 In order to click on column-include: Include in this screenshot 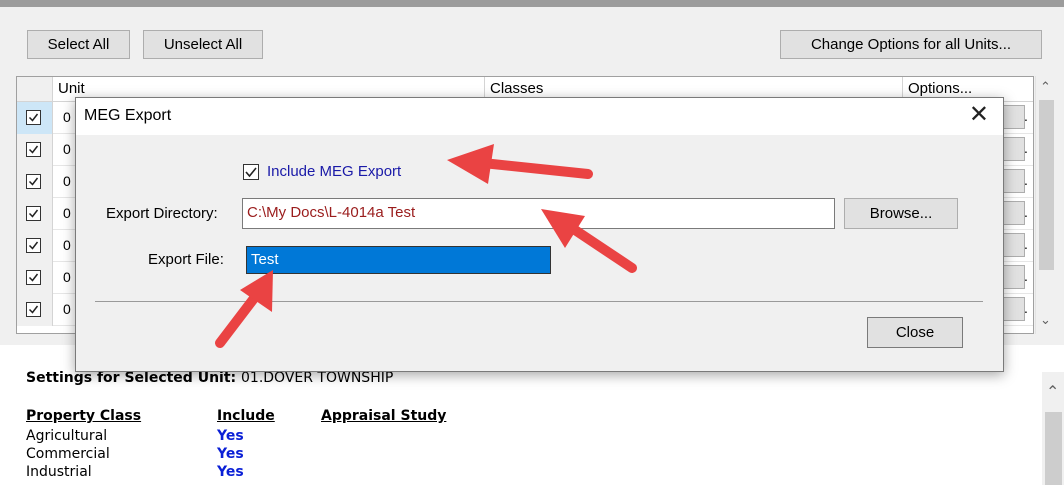, I will do `click(246, 416)`.